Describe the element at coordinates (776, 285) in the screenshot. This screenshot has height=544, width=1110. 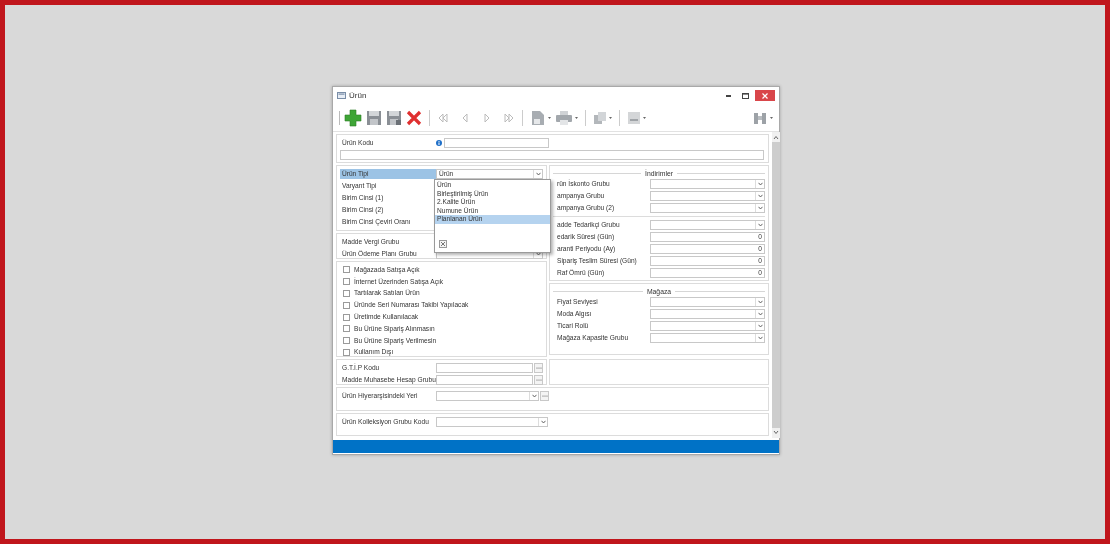
I see `scrollbar` at that location.